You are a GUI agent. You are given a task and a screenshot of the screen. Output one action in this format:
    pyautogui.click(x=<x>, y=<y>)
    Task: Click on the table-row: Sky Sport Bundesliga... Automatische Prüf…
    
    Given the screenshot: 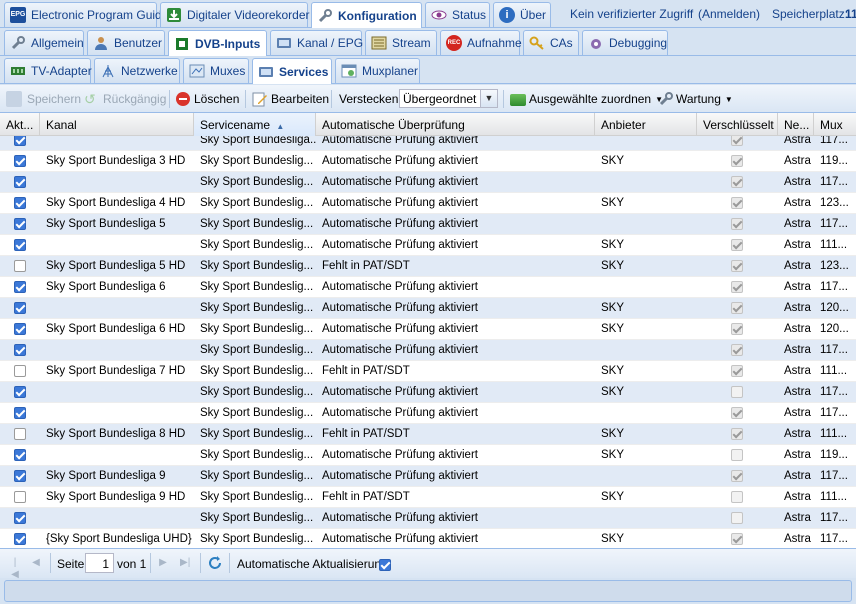 What is the action you would take?
    pyautogui.click(x=428, y=143)
    